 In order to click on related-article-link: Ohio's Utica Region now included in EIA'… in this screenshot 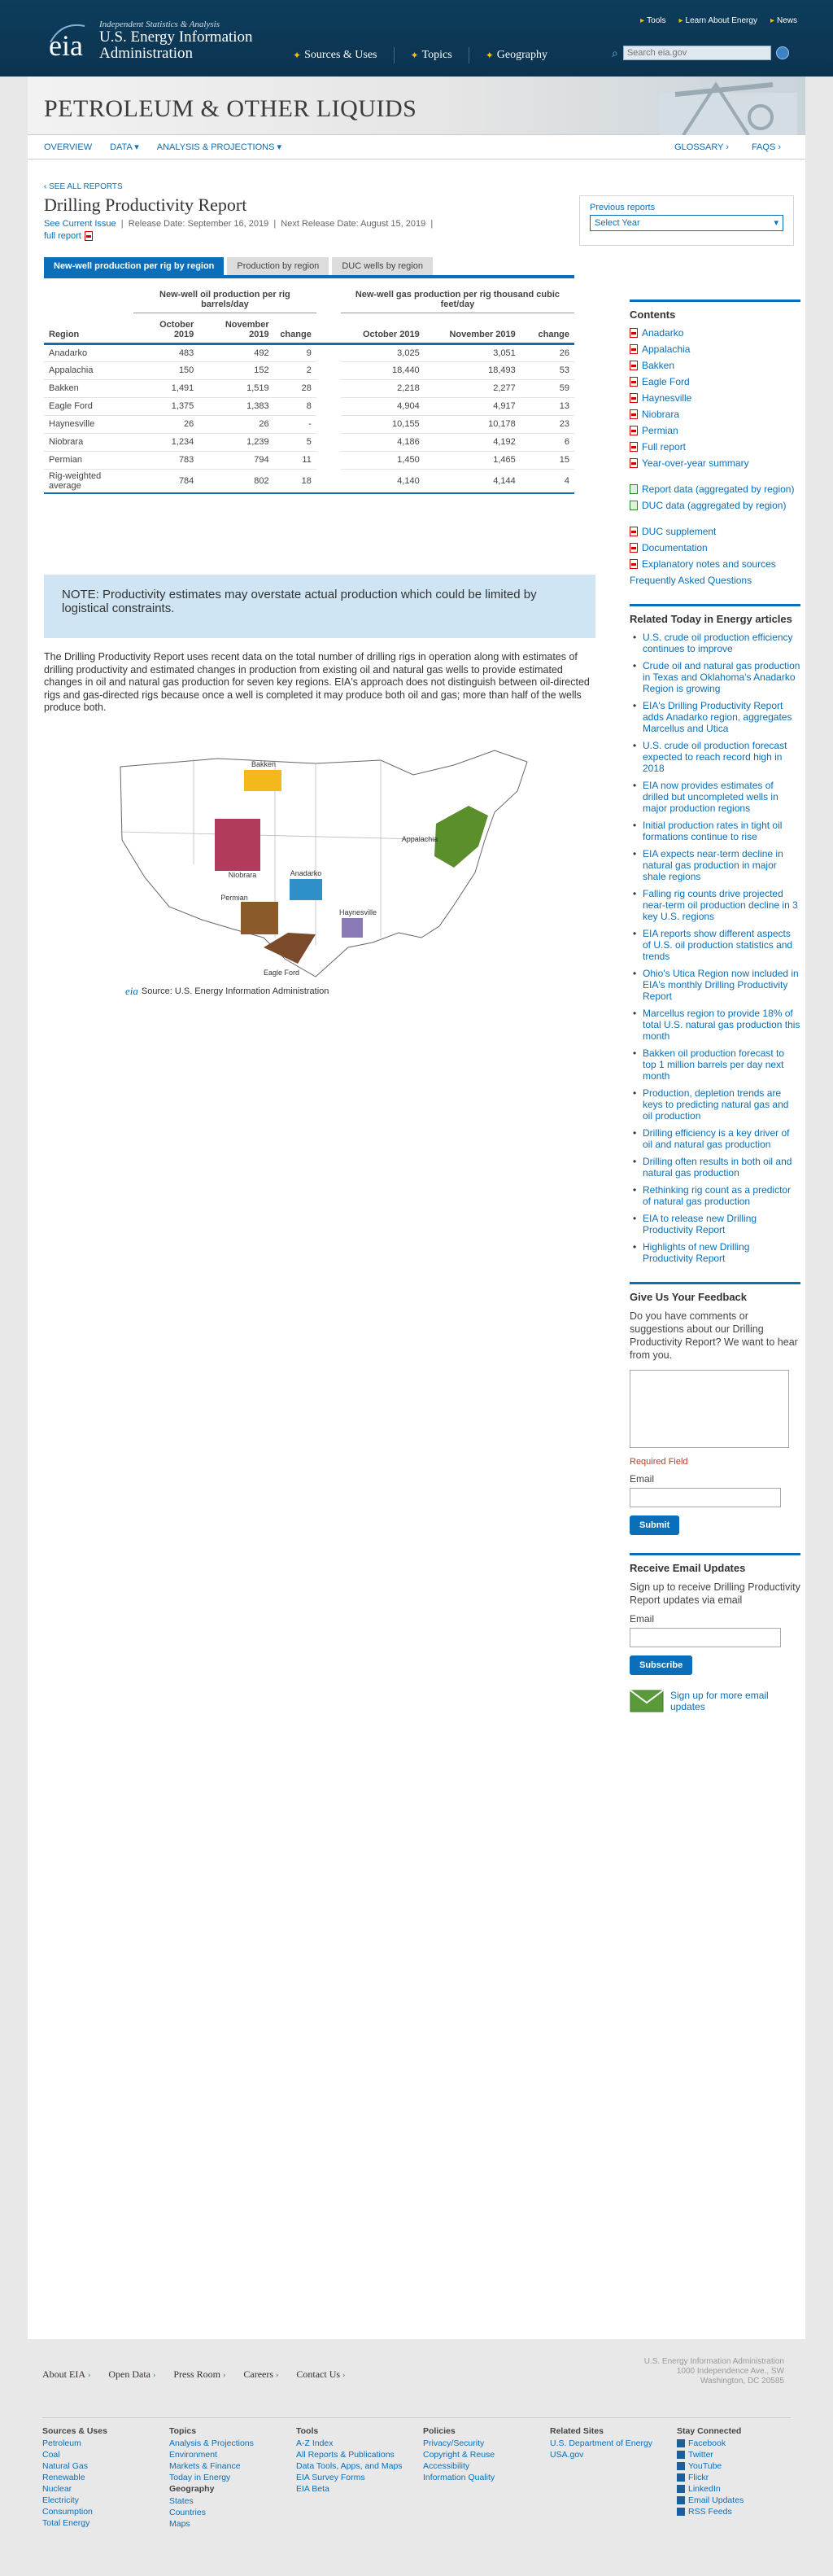, I will do `click(715, 985)`.